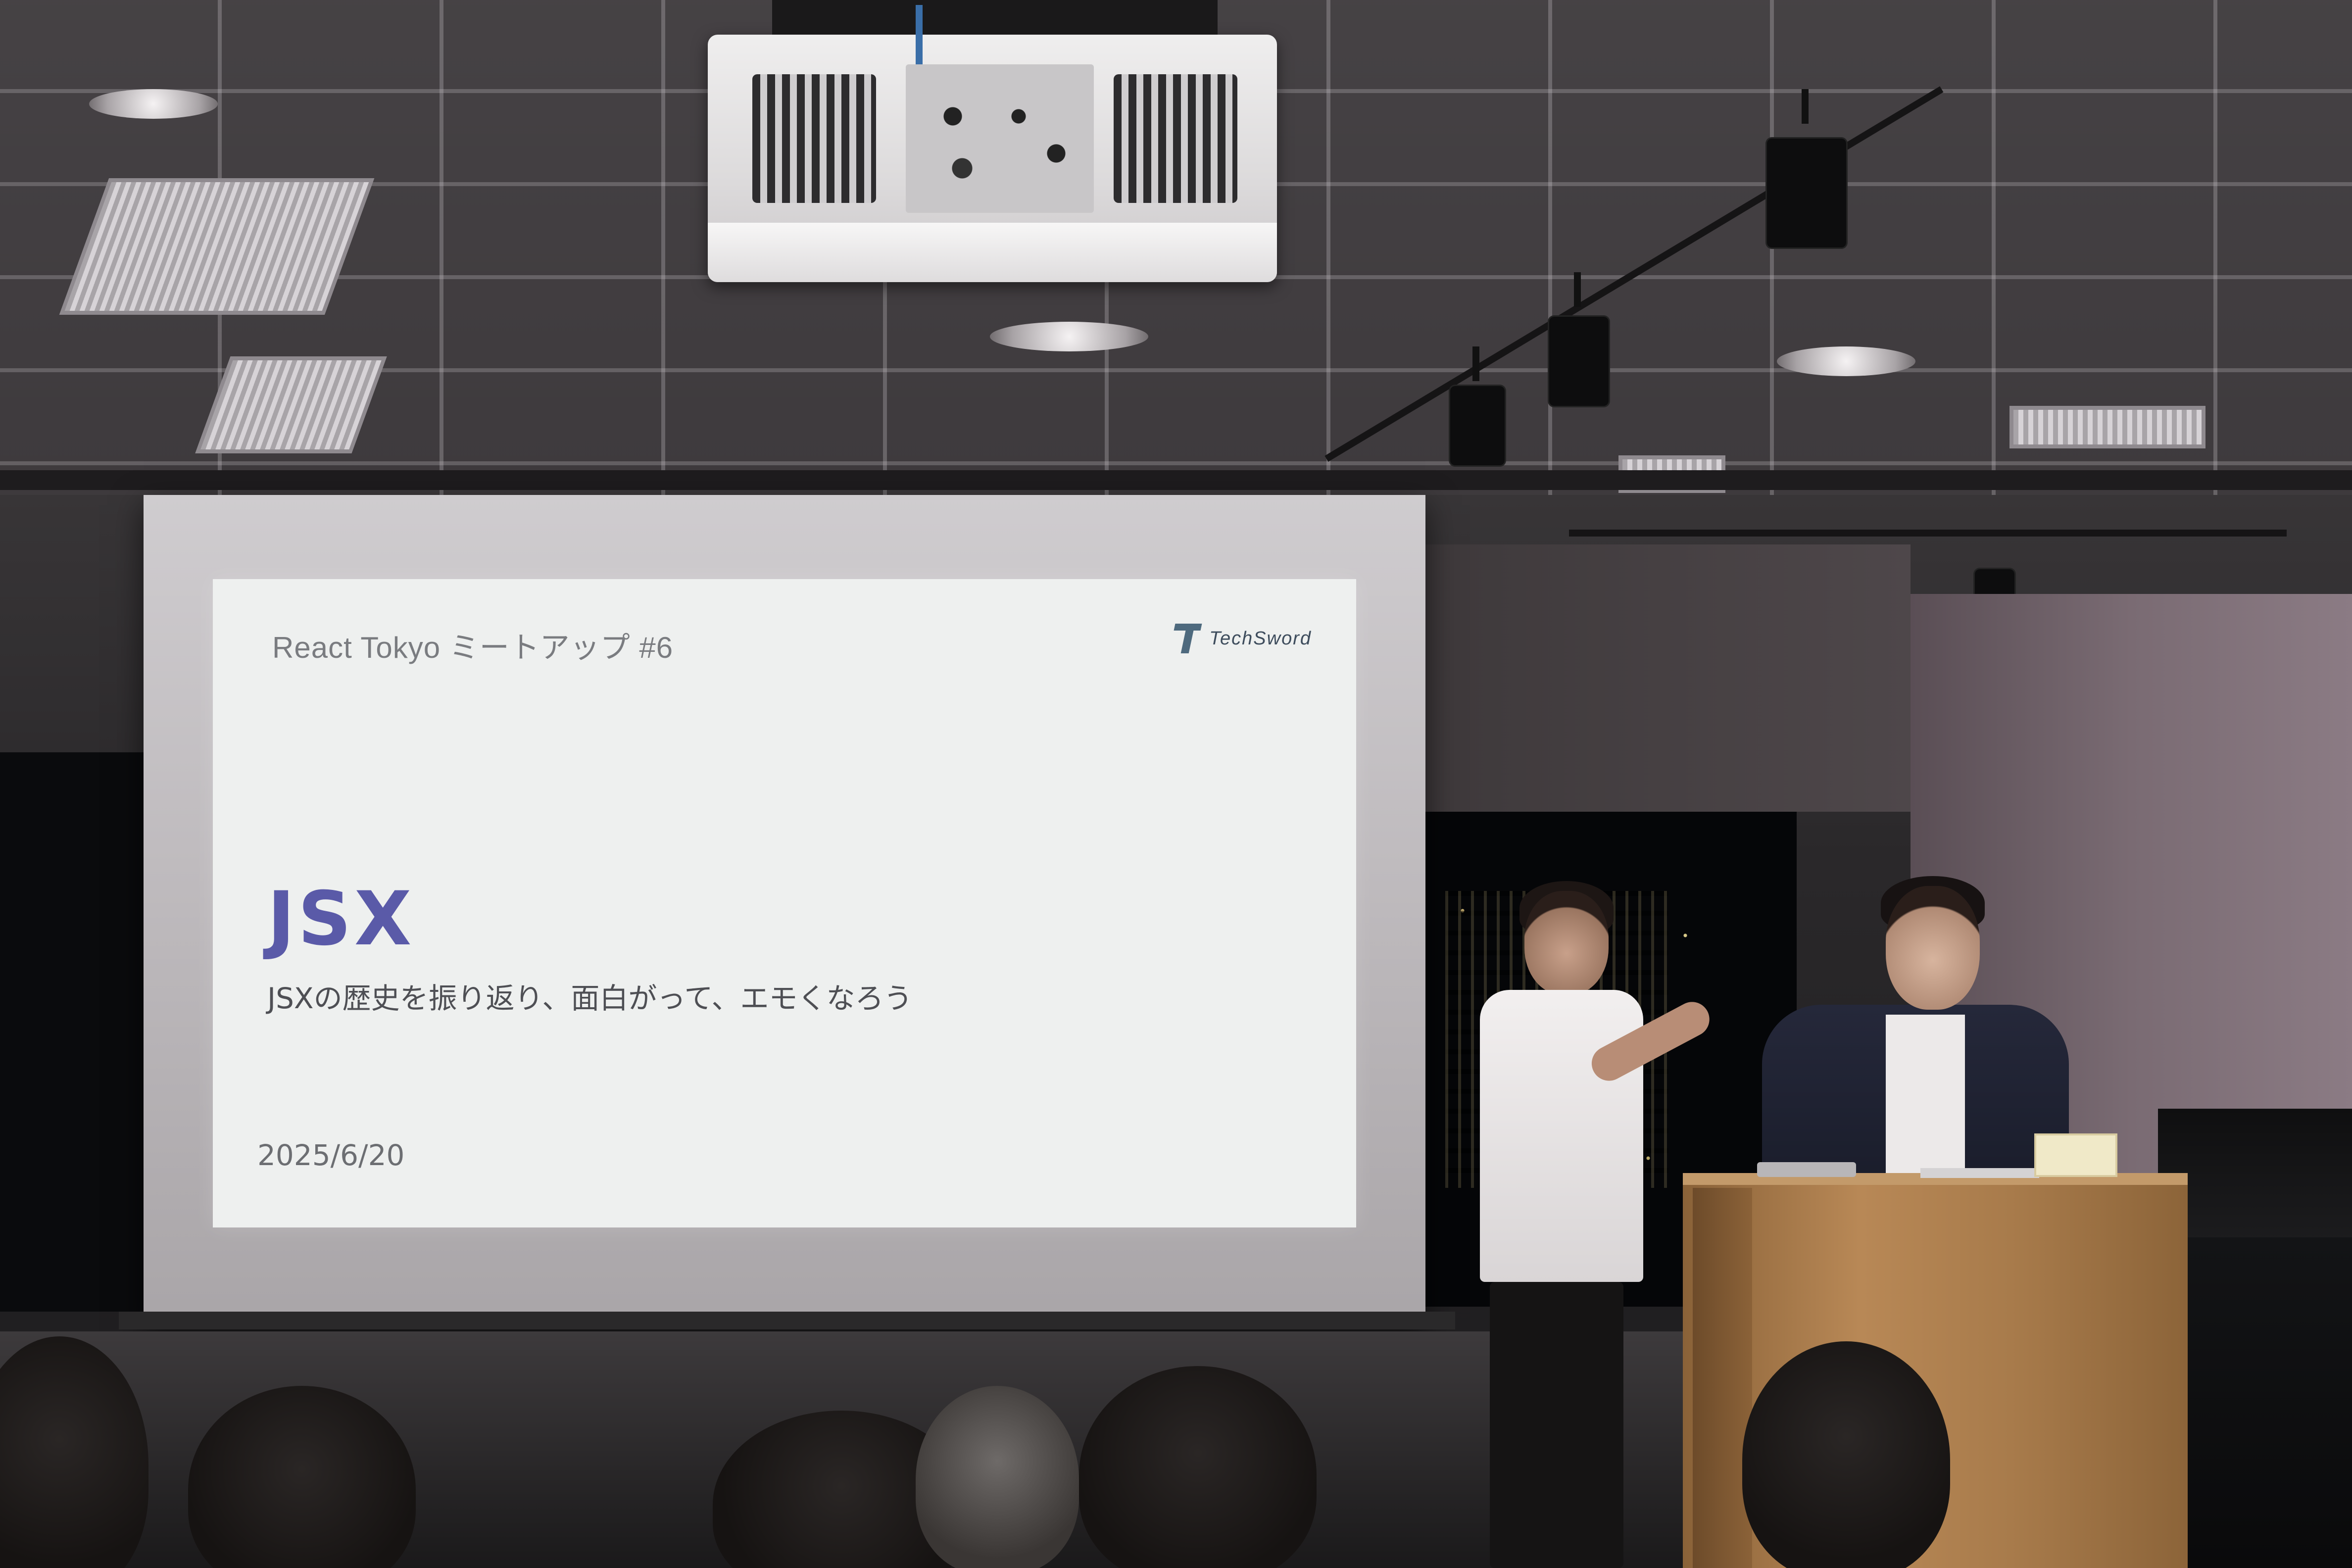 Image resolution: width=2352 pixels, height=1568 pixels. What do you see at coordinates (1722, 1378) in the screenshot?
I see `podium-side-panel` at bounding box center [1722, 1378].